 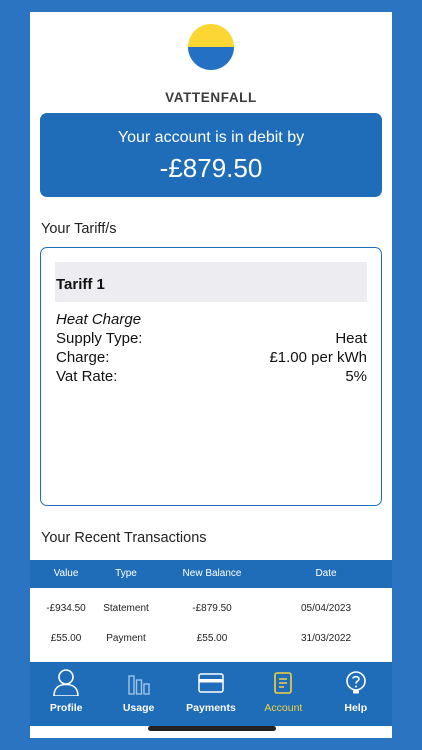 I want to click on column-header-type: Type, so click(x=126, y=573).